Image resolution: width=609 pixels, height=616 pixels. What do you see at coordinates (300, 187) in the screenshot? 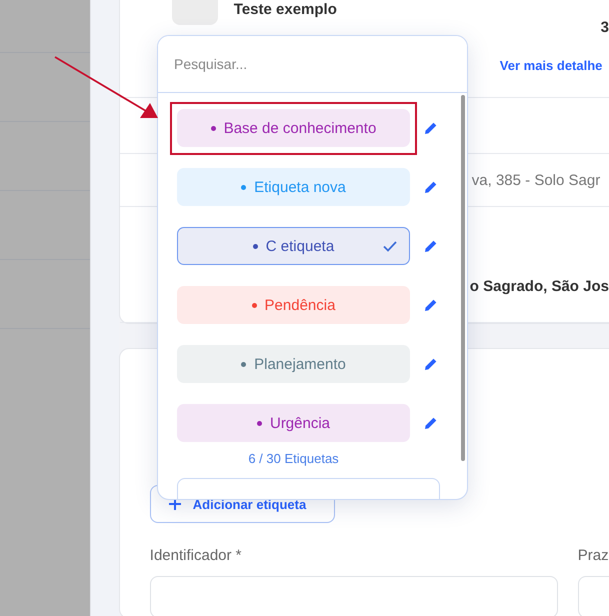
I see `tag-label: Etiqueta nova` at bounding box center [300, 187].